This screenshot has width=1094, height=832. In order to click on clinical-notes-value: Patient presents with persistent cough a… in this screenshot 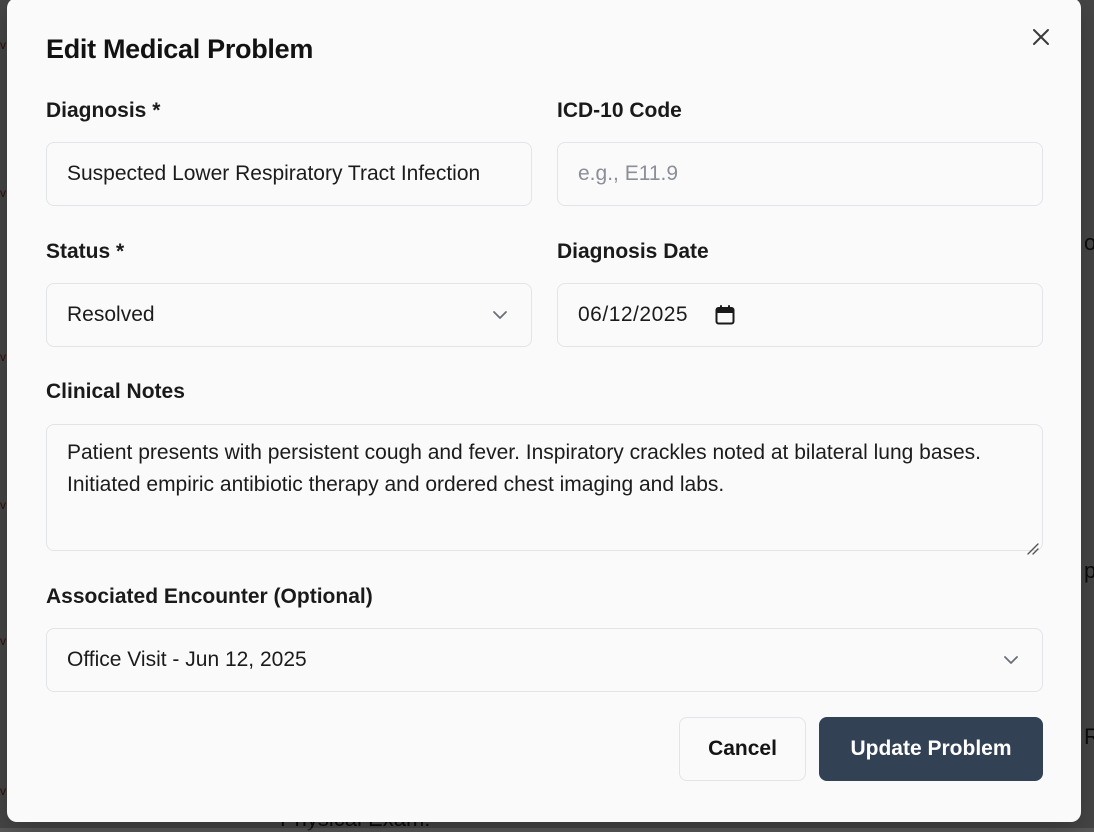, I will do `click(524, 468)`.